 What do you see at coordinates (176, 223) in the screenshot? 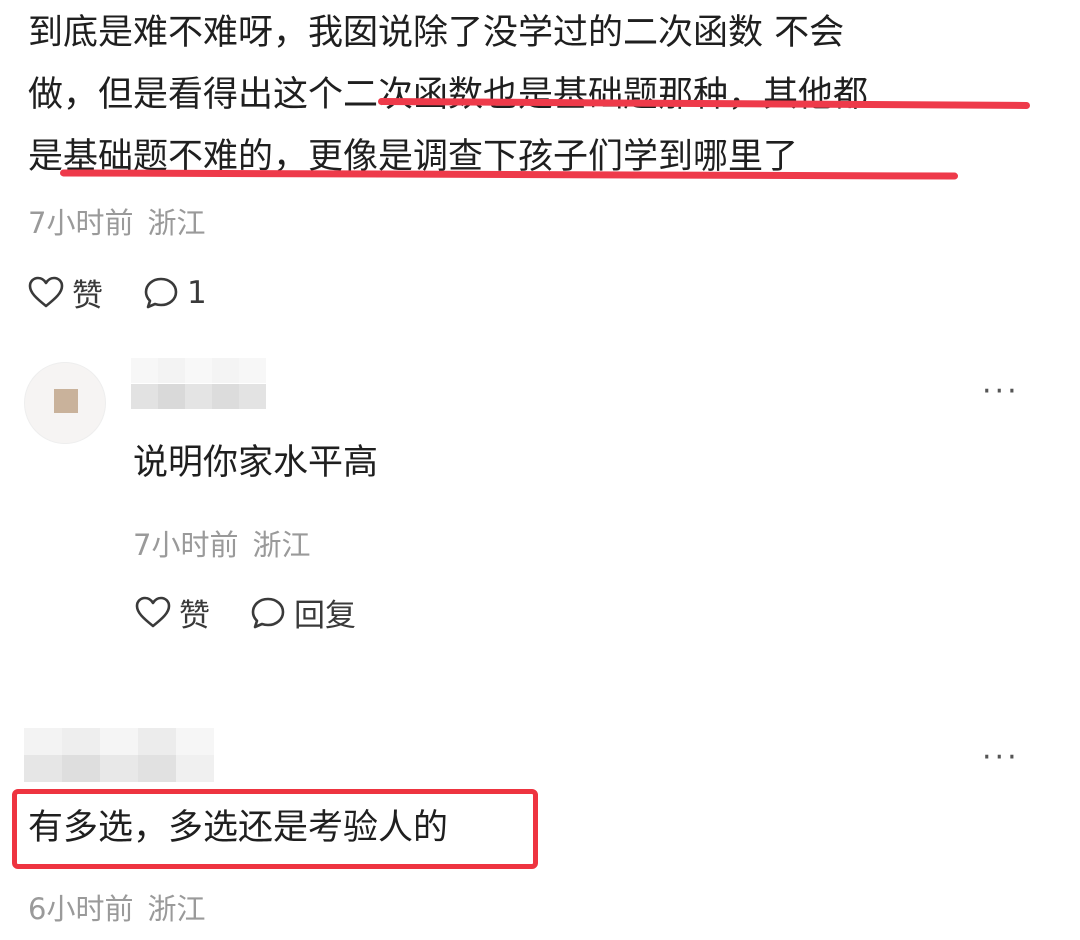
I see `comment-location: 浙江` at bounding box center [176, 223].